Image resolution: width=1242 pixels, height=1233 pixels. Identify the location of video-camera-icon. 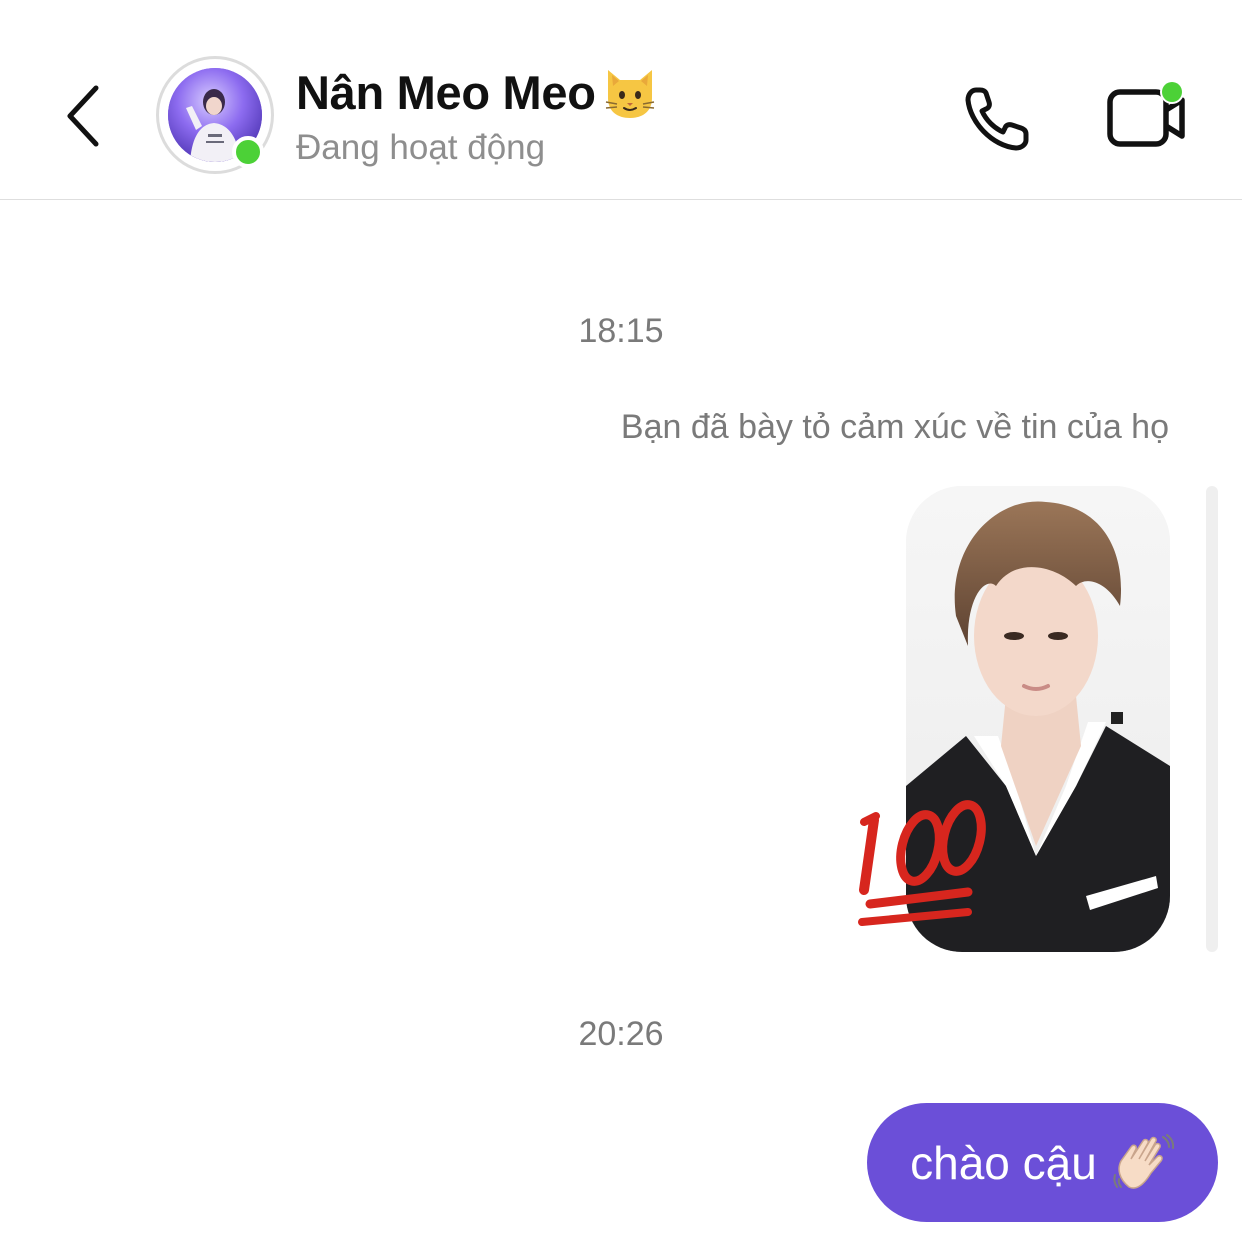
(1146, 113).